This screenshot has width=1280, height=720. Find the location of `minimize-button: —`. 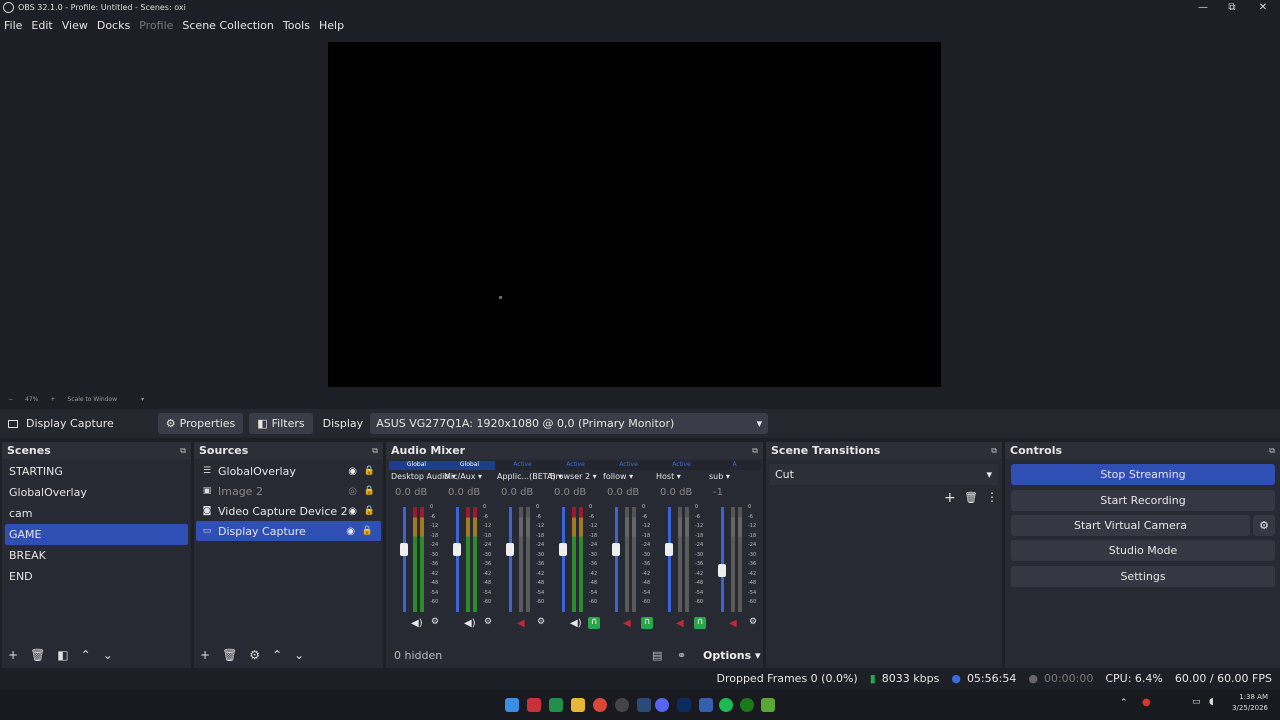

minimize-button: — is located at coordinates (1203, 7).